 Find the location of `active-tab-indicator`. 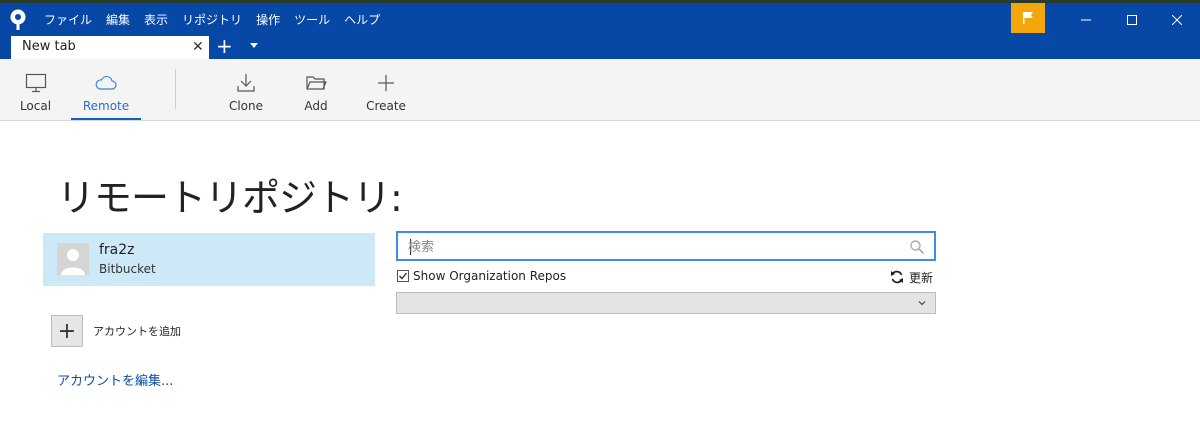

active-tab-indicator is located at coordinates (106, 119).